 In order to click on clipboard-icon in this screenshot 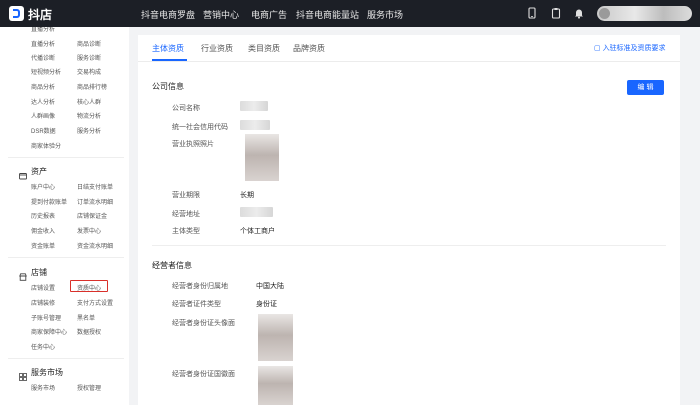, I will do `click(556, 13)`.